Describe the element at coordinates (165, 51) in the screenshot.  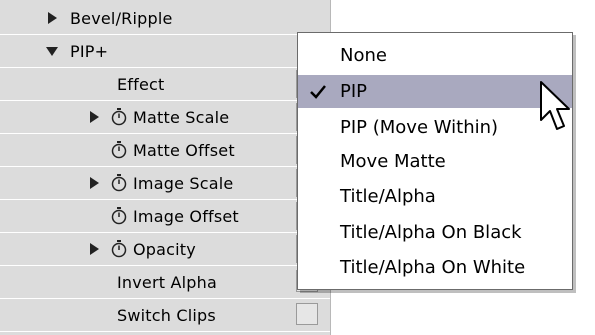
I see `effect-row-pip-plus: PIP+` at that location.